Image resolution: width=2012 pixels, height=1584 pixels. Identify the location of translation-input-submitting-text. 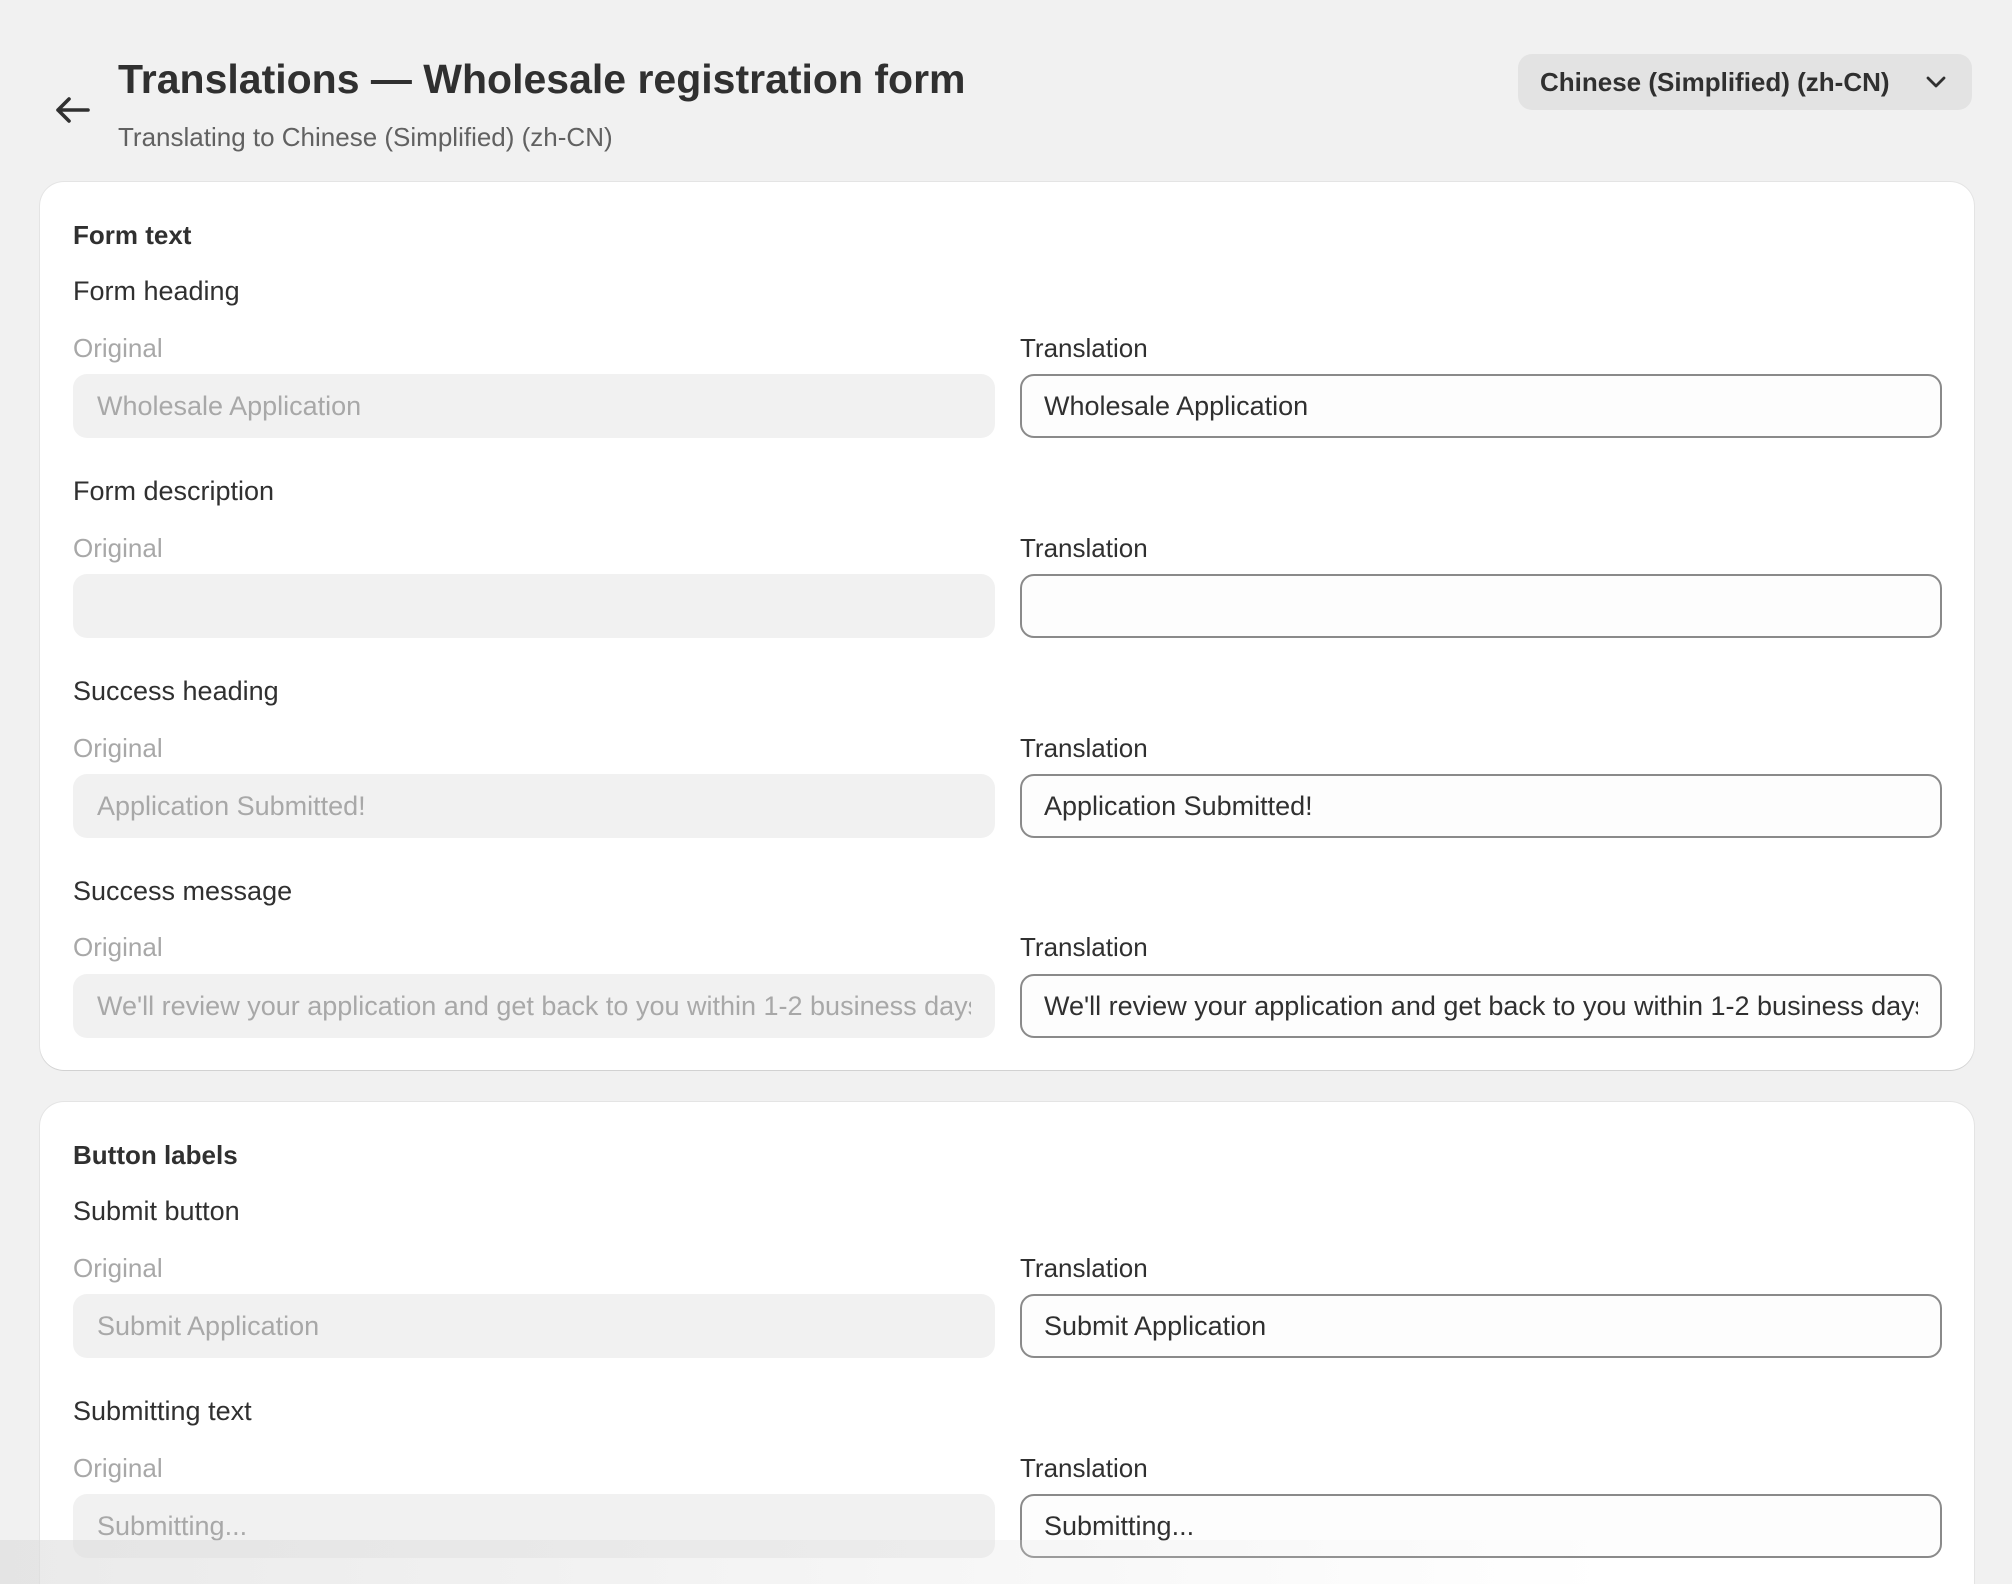
(1481, 1526).